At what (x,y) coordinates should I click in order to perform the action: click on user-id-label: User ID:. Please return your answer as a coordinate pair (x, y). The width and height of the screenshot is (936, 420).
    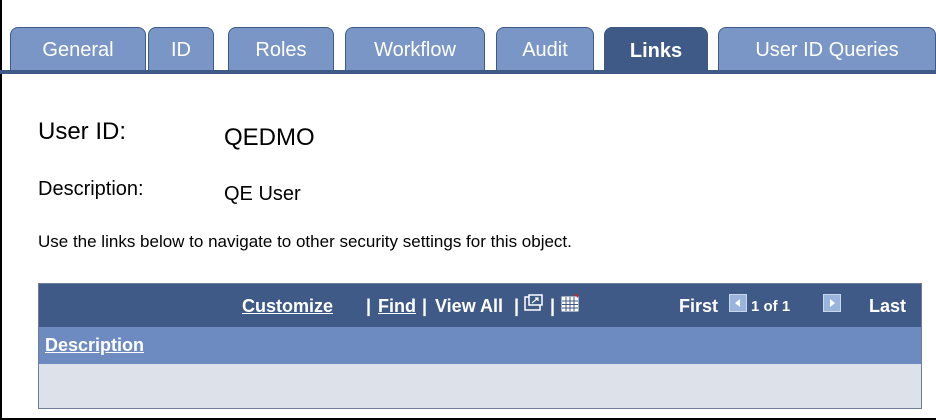
    Looking at the image, I should click on (82, 131).